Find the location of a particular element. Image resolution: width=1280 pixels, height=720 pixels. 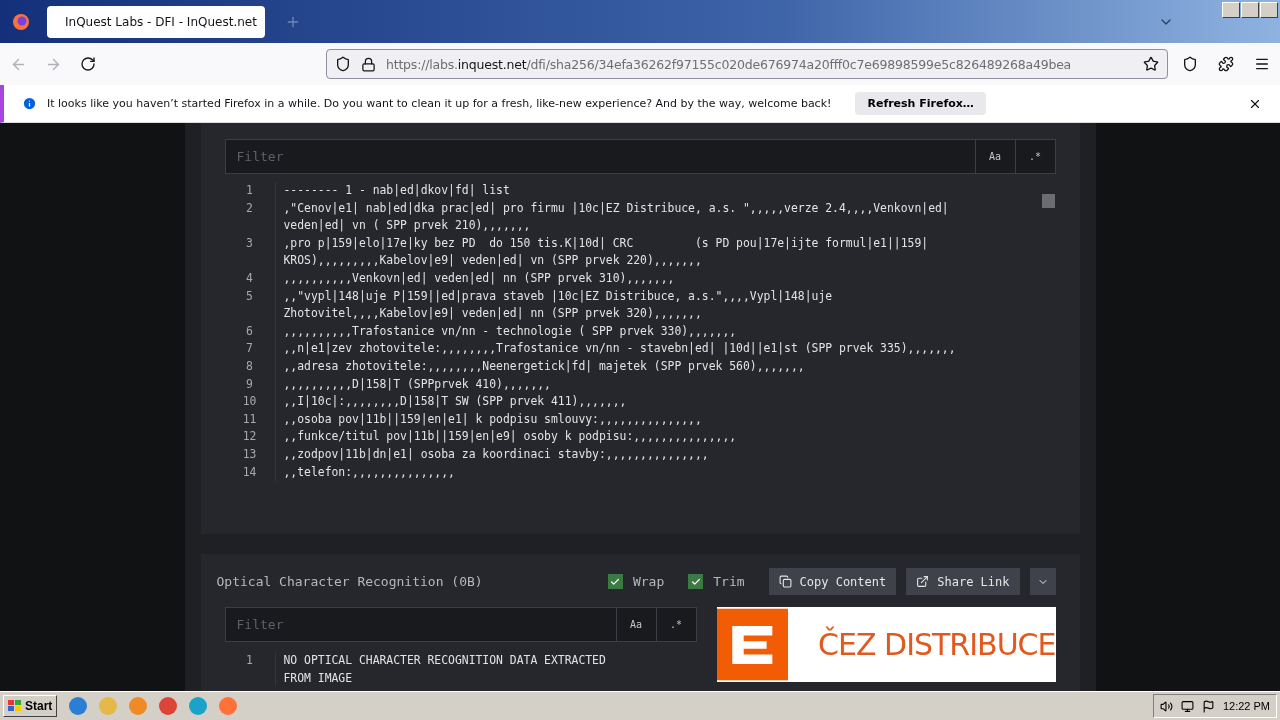

logo-image: ČEZ DISTRIBUCE is located at coordinates (886, 644).